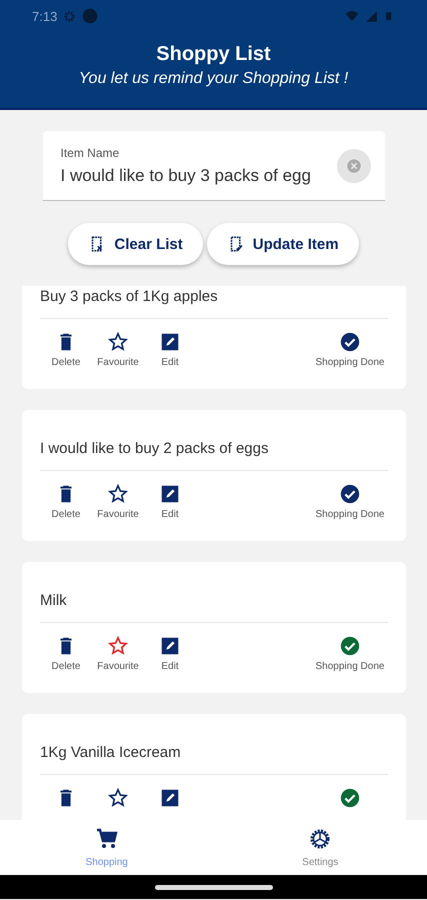 This screenshot has height=900, width=427. Describe the element at coordinates (282, 244) in the screenshot. I see `update-item-button: Update Item` at that location.